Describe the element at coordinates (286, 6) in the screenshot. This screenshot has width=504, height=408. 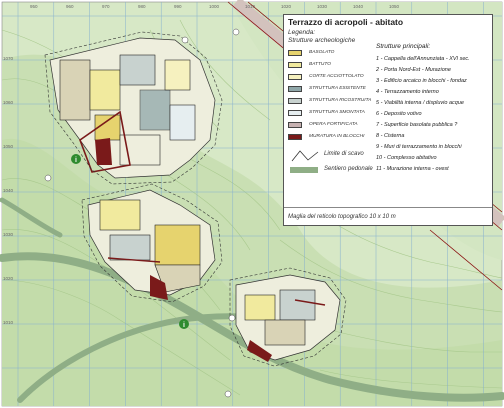
I see `grid-tick-top: 1020` at that location.